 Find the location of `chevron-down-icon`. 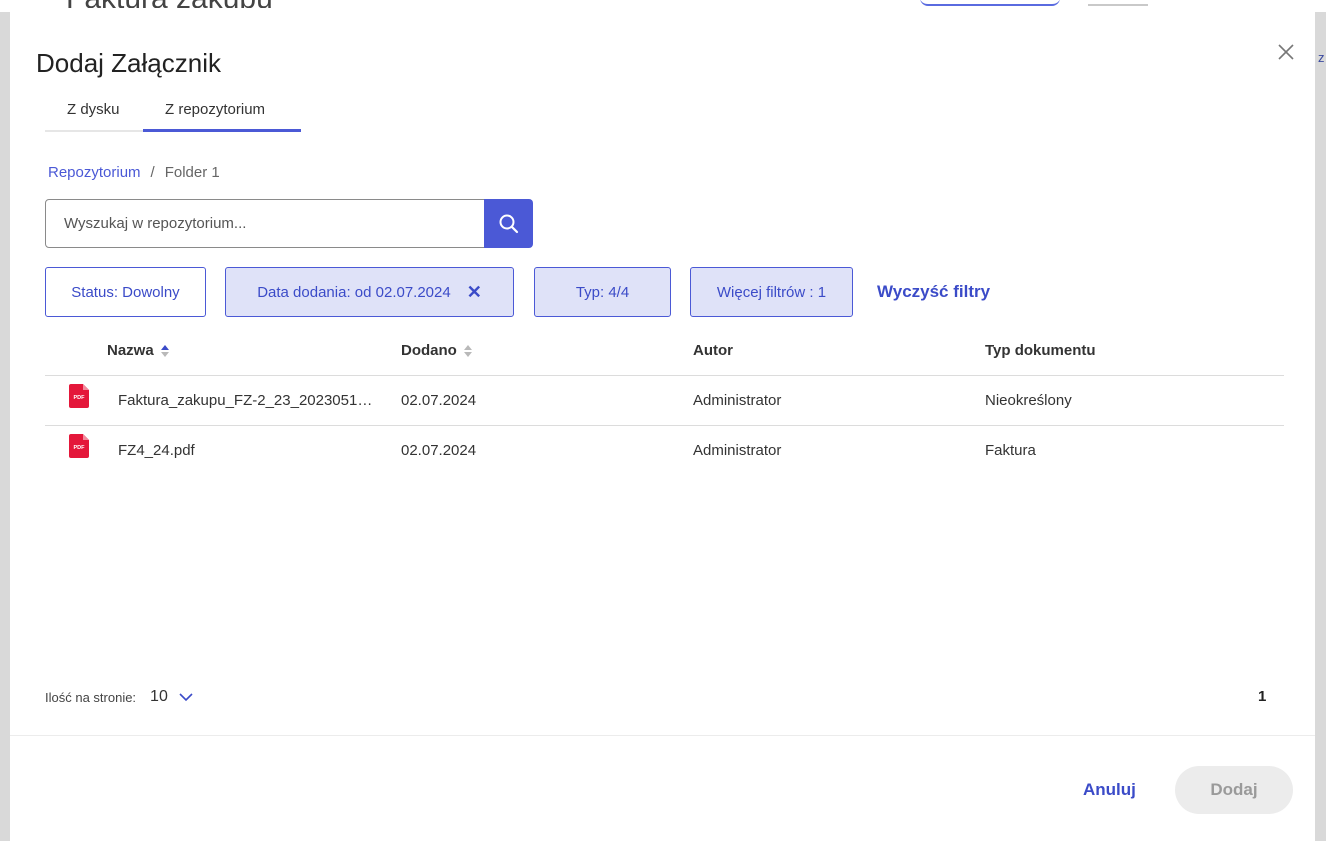

chevron-down-icon is located at coordinates (186, 697).